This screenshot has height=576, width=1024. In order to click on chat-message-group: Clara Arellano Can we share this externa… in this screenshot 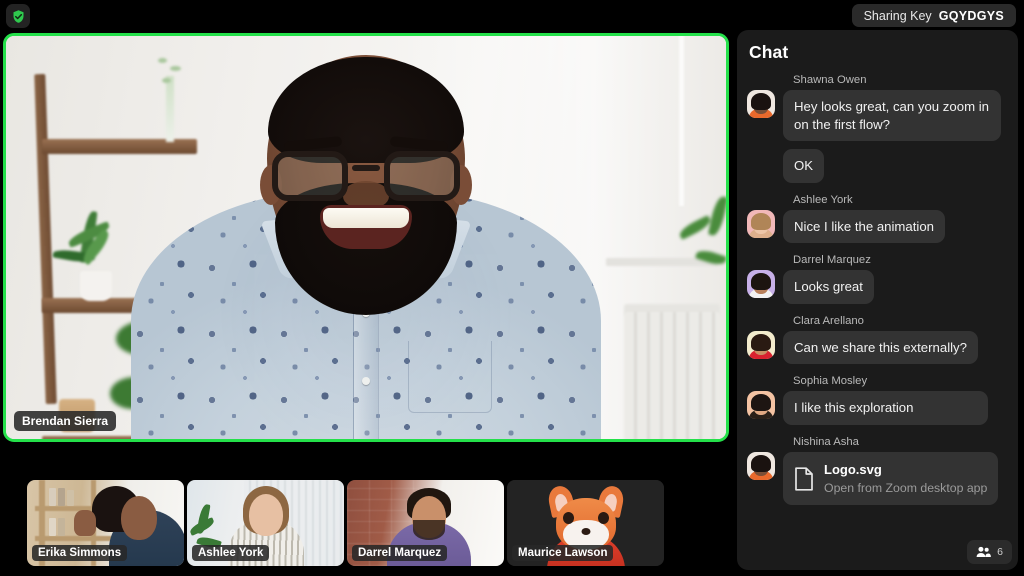, I will do `click(877, 340)`.